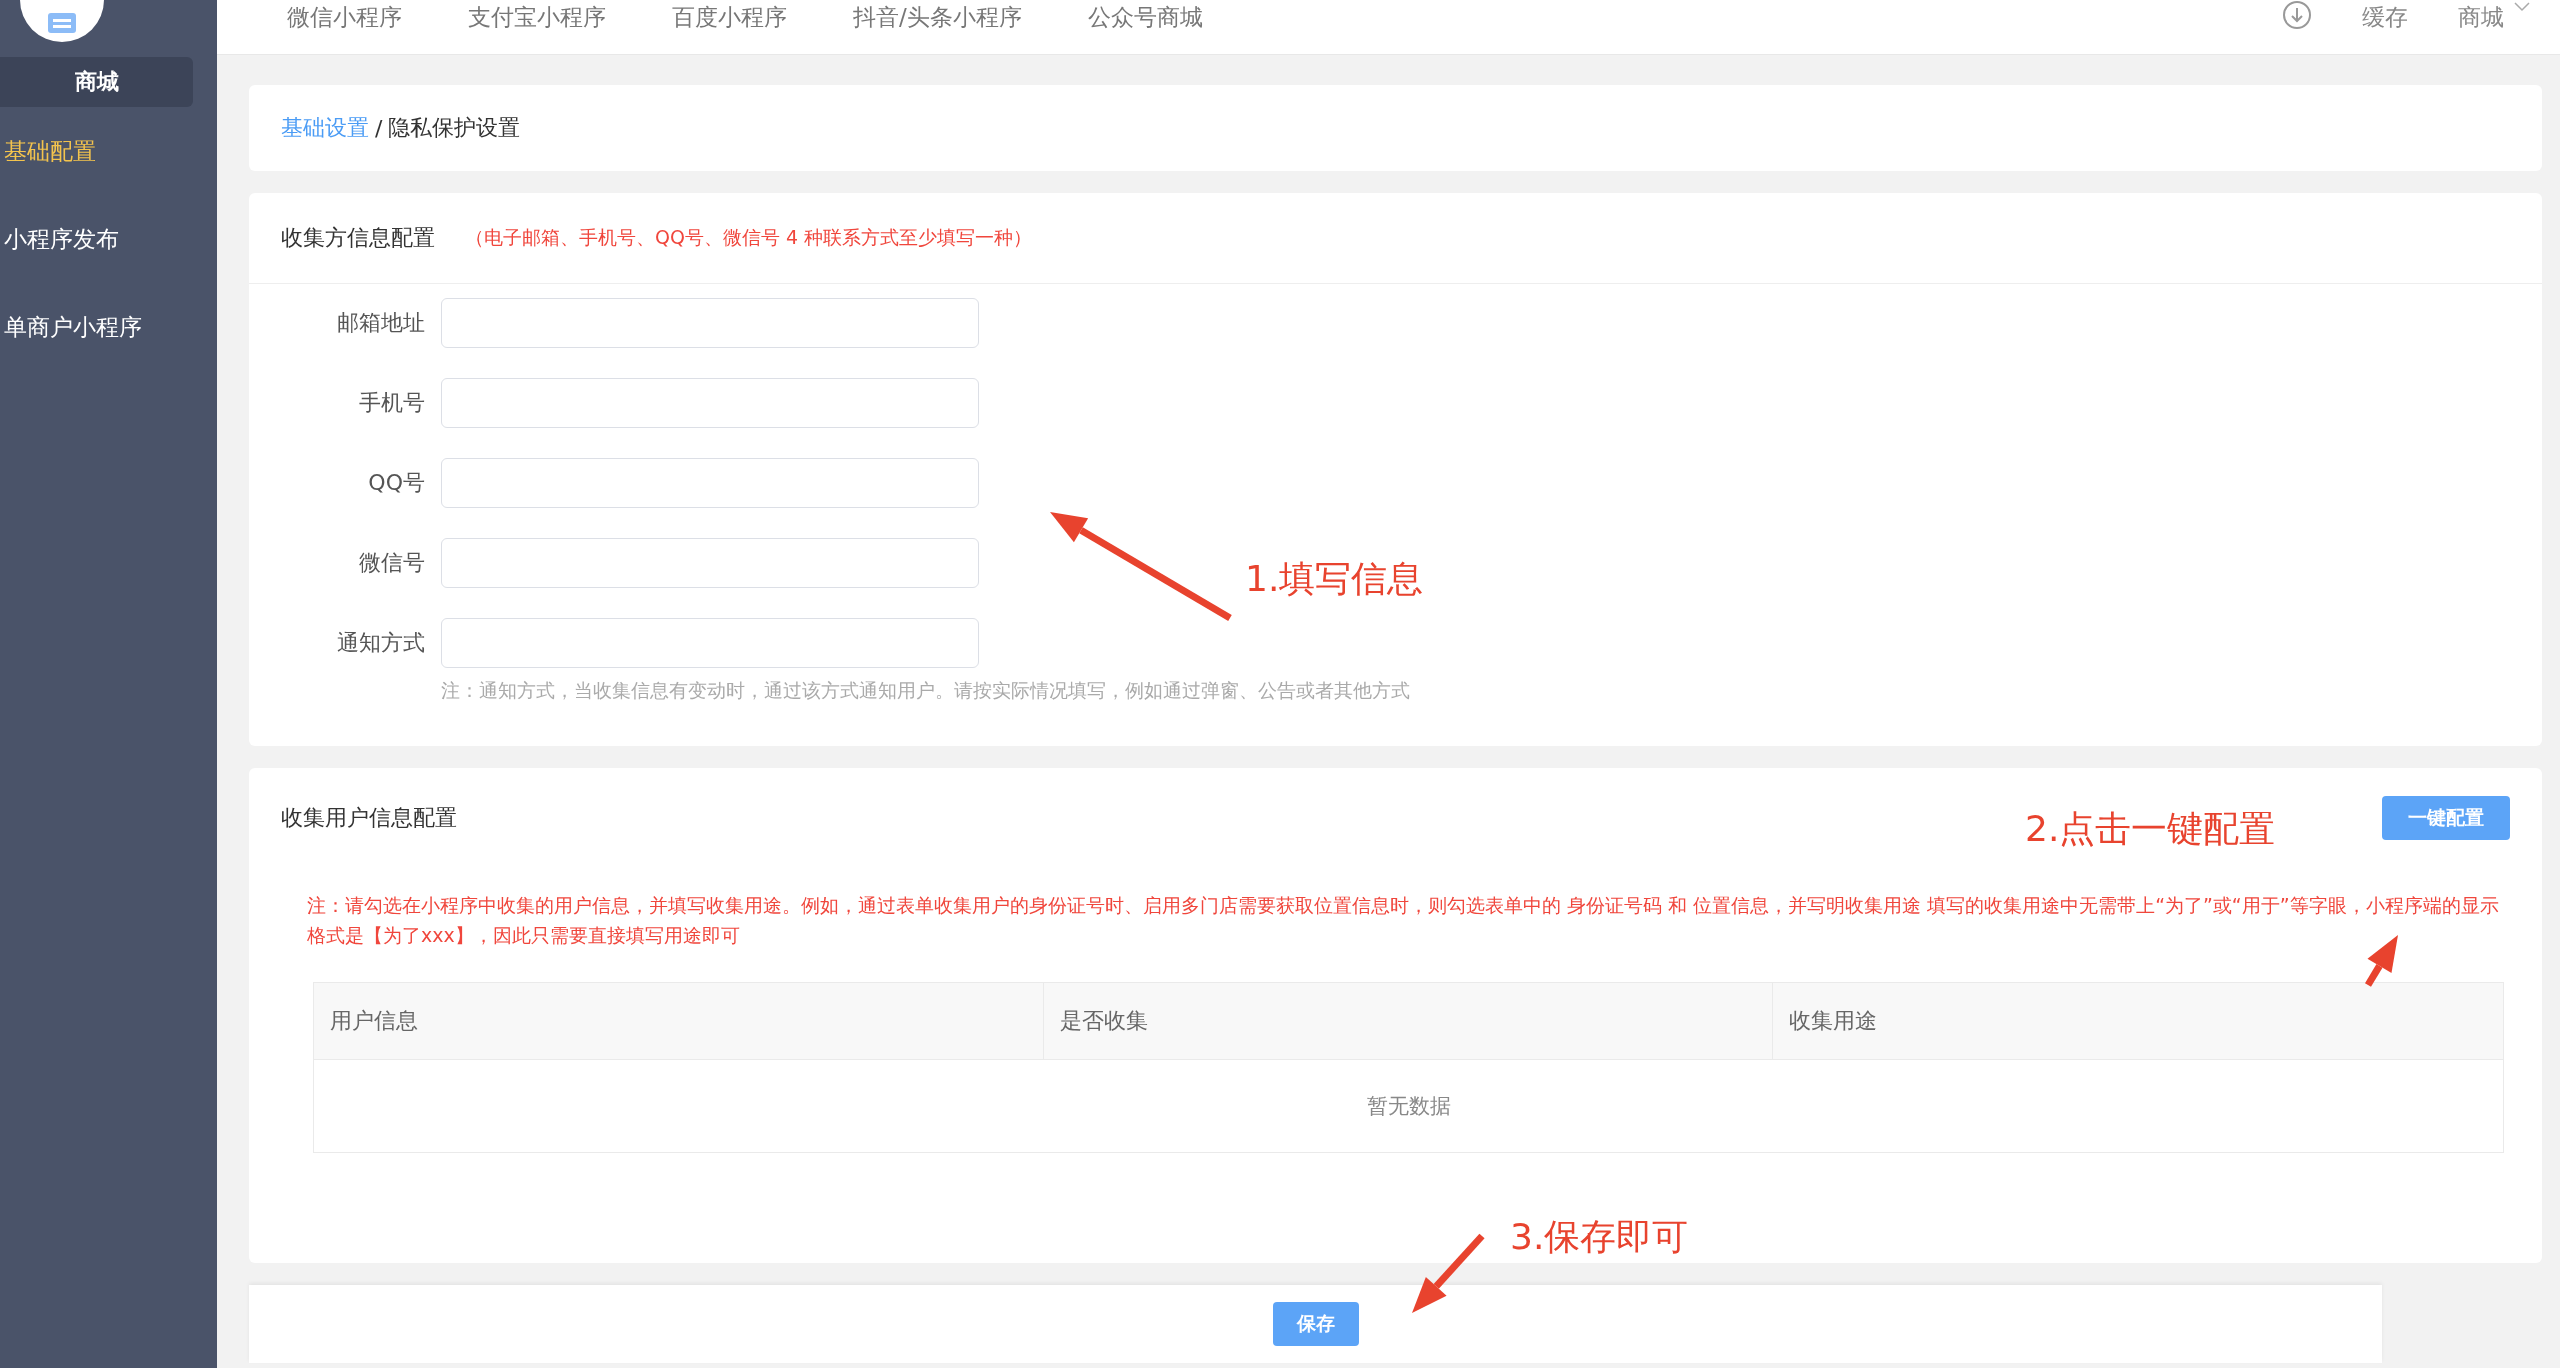  Describe the element at coordinates (1833, 1021) in the screenshot. I see `column-header: 收集用途` at that location.